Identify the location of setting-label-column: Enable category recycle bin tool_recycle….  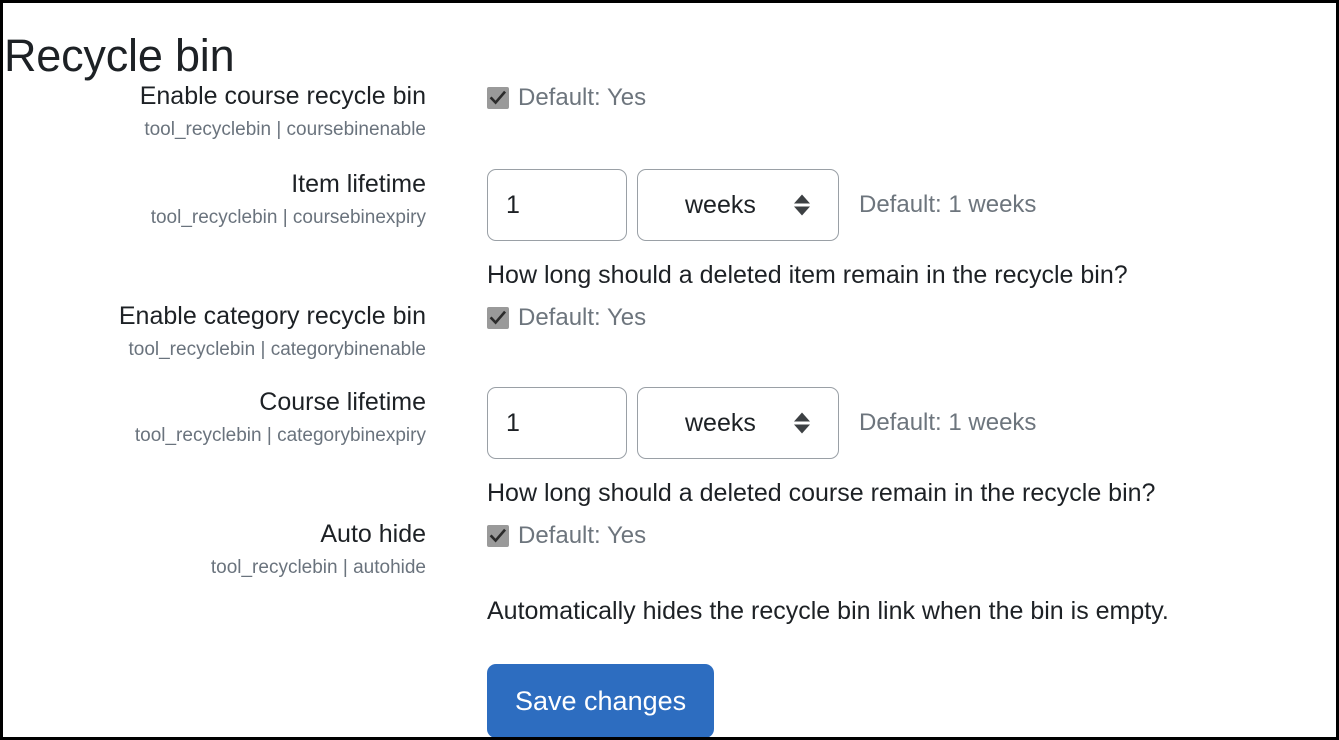
(214, 332).